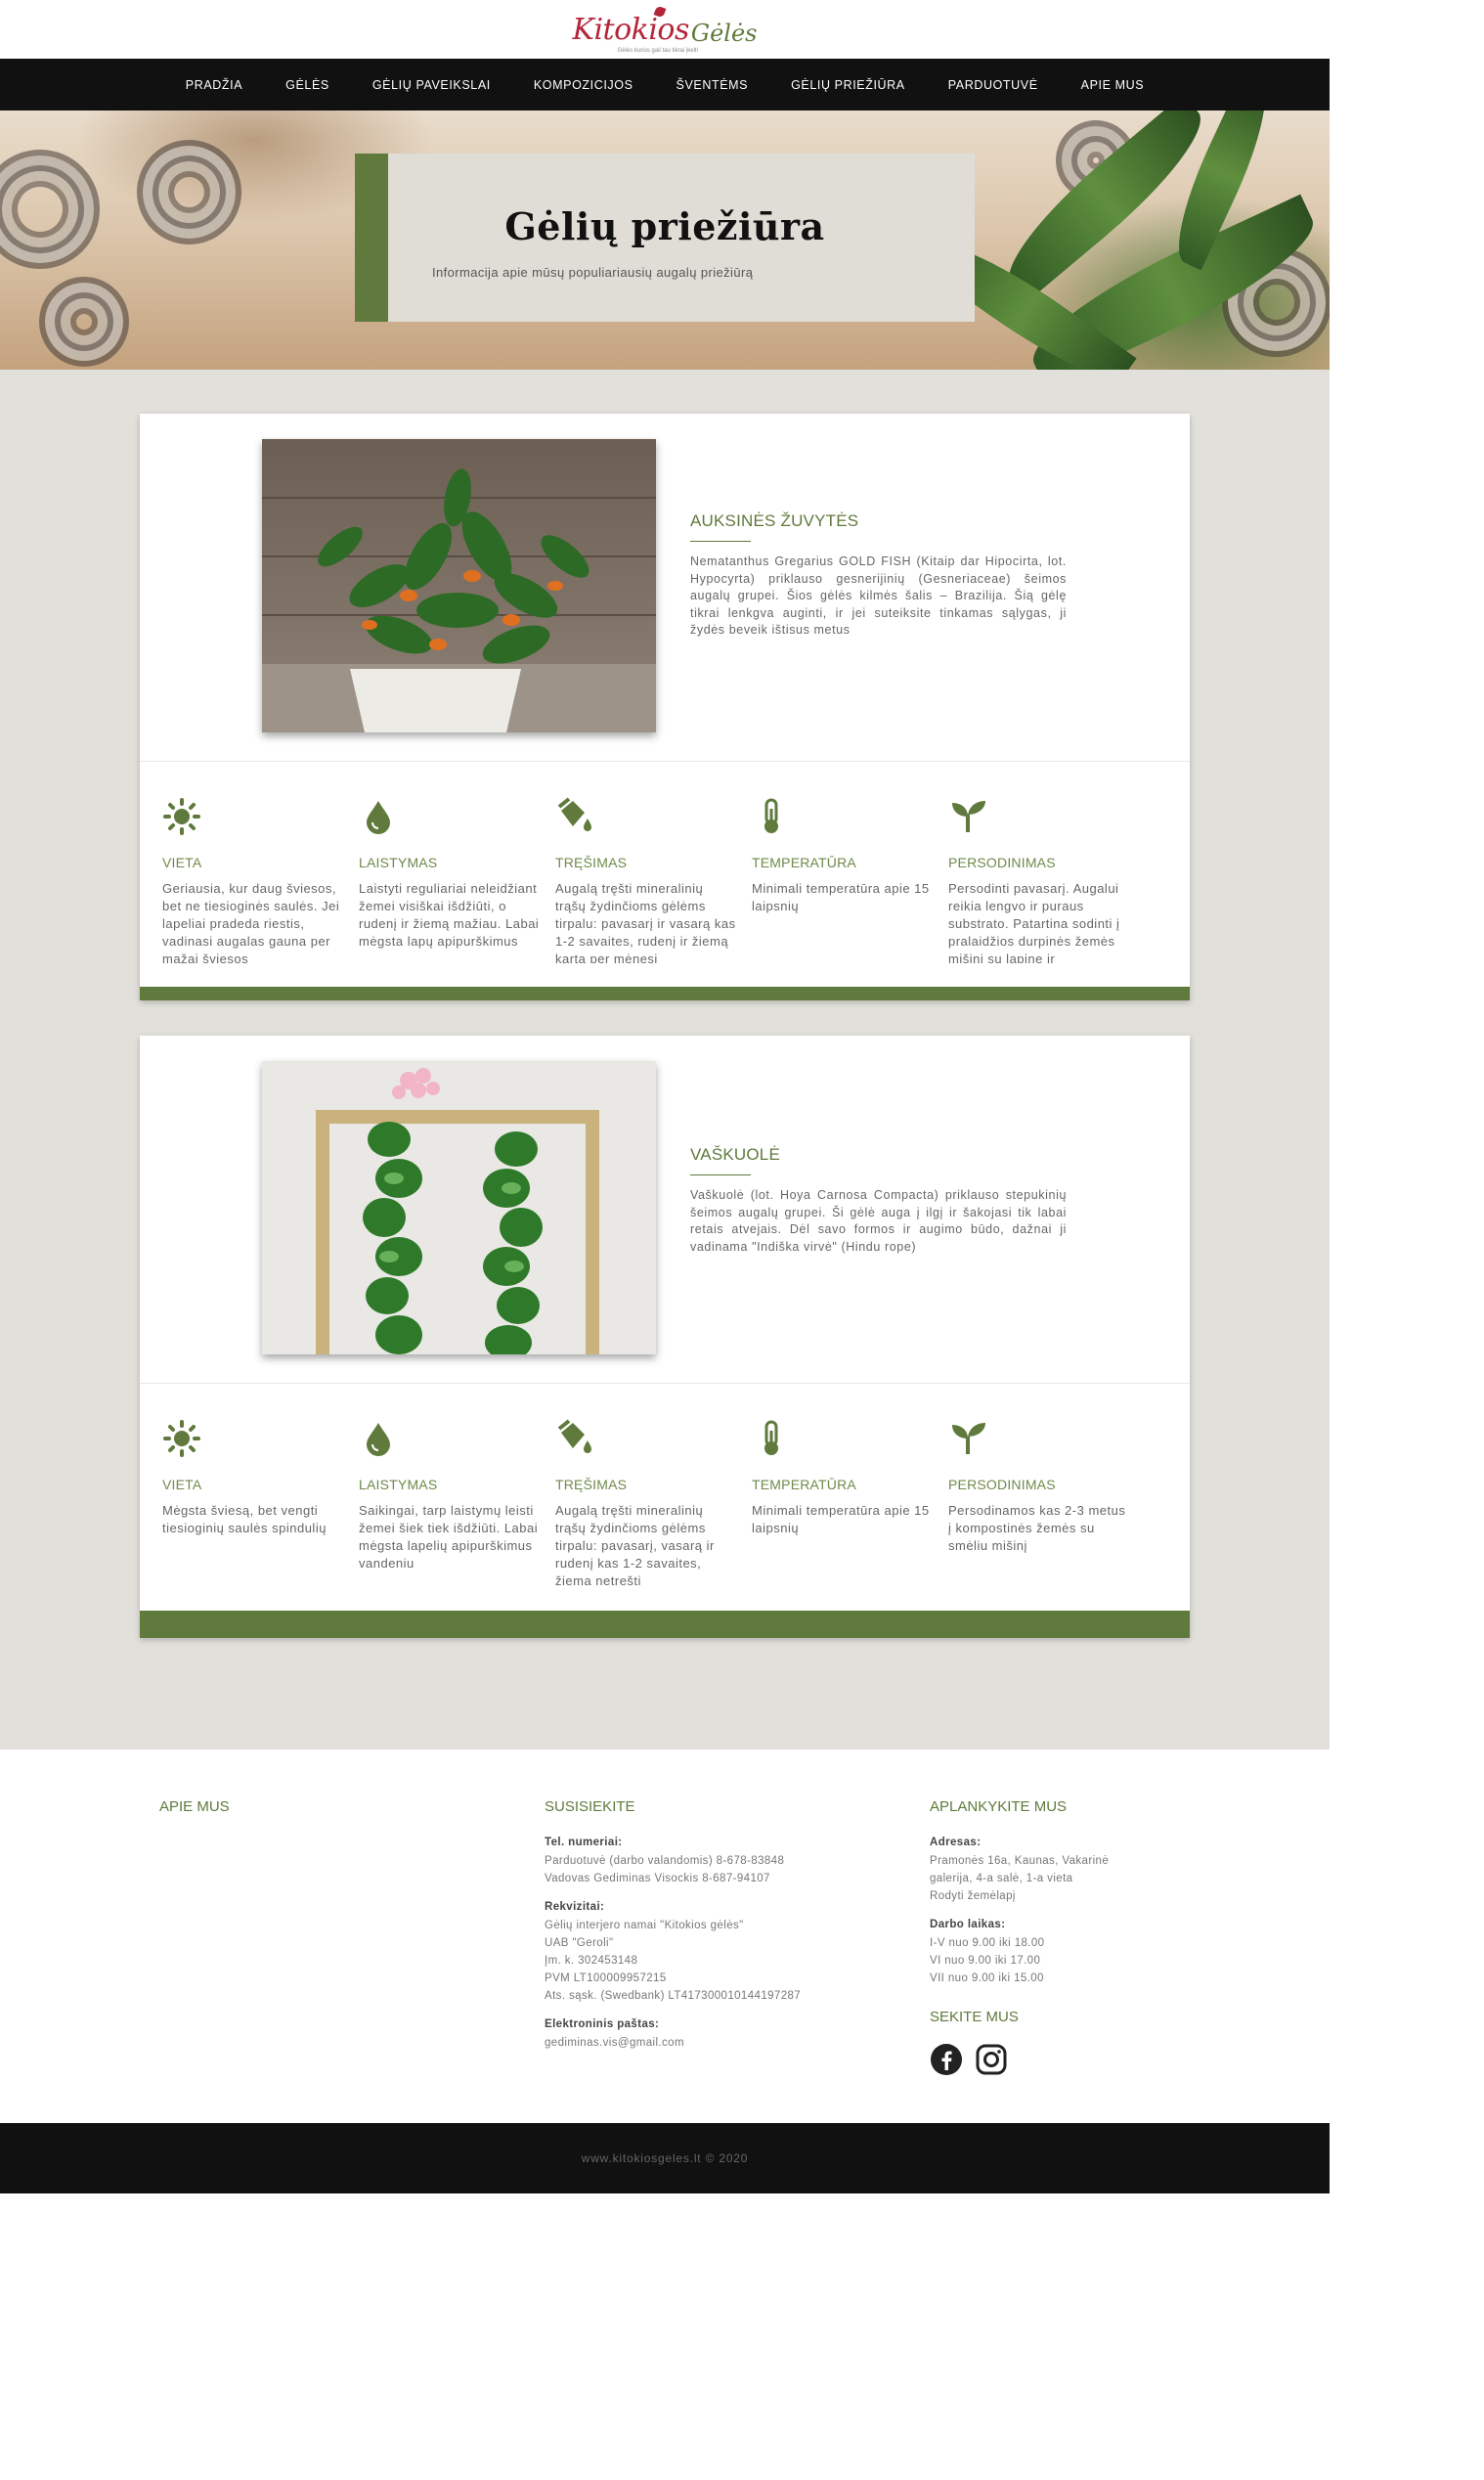 This screenshot has height=2480, width=1484. Describe the element at coordinates (590, 1806) in the screenshot. I see `footer-heading: SUSISIEKITE` at that location.